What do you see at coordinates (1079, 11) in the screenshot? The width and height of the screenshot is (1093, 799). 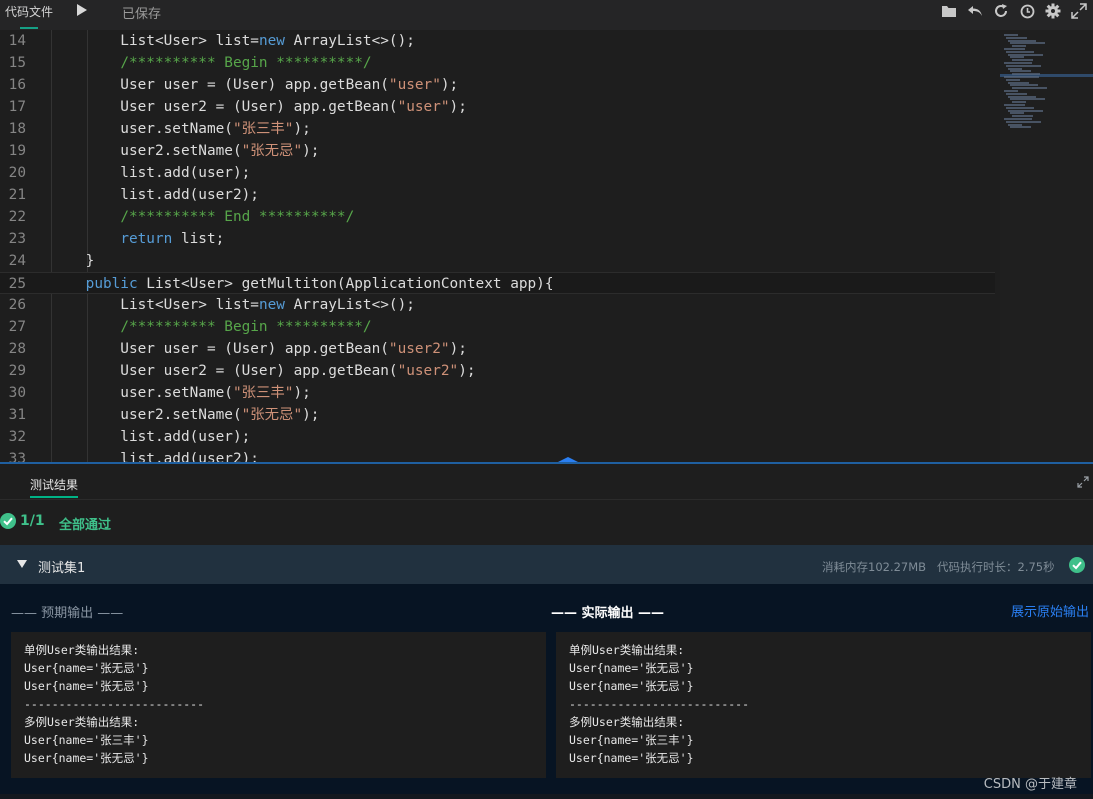 I see `fullscreen-icon` at bounding box center [1079, 11].